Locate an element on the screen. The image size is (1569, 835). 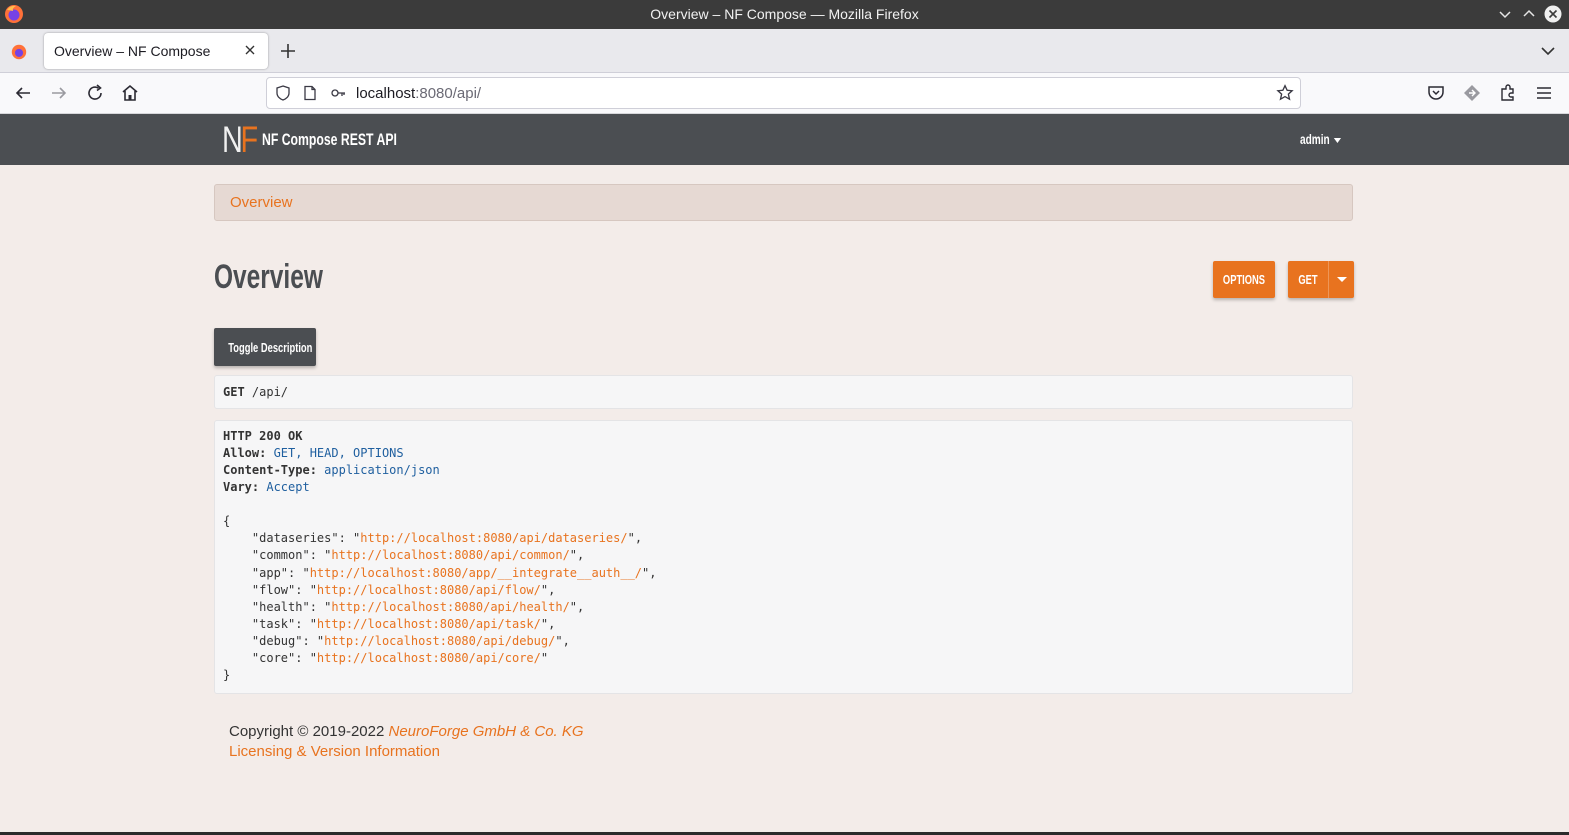
json-link-core: http://localhost:8080/api/core/ is located at coordinates (429, 658).